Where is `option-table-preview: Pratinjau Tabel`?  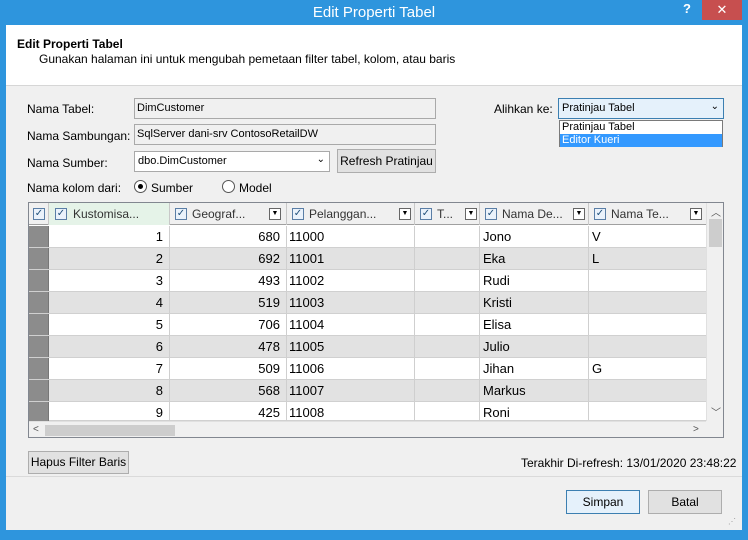 option-table-preview: Pratinjau Tabel is located at coordinates (641, 127).